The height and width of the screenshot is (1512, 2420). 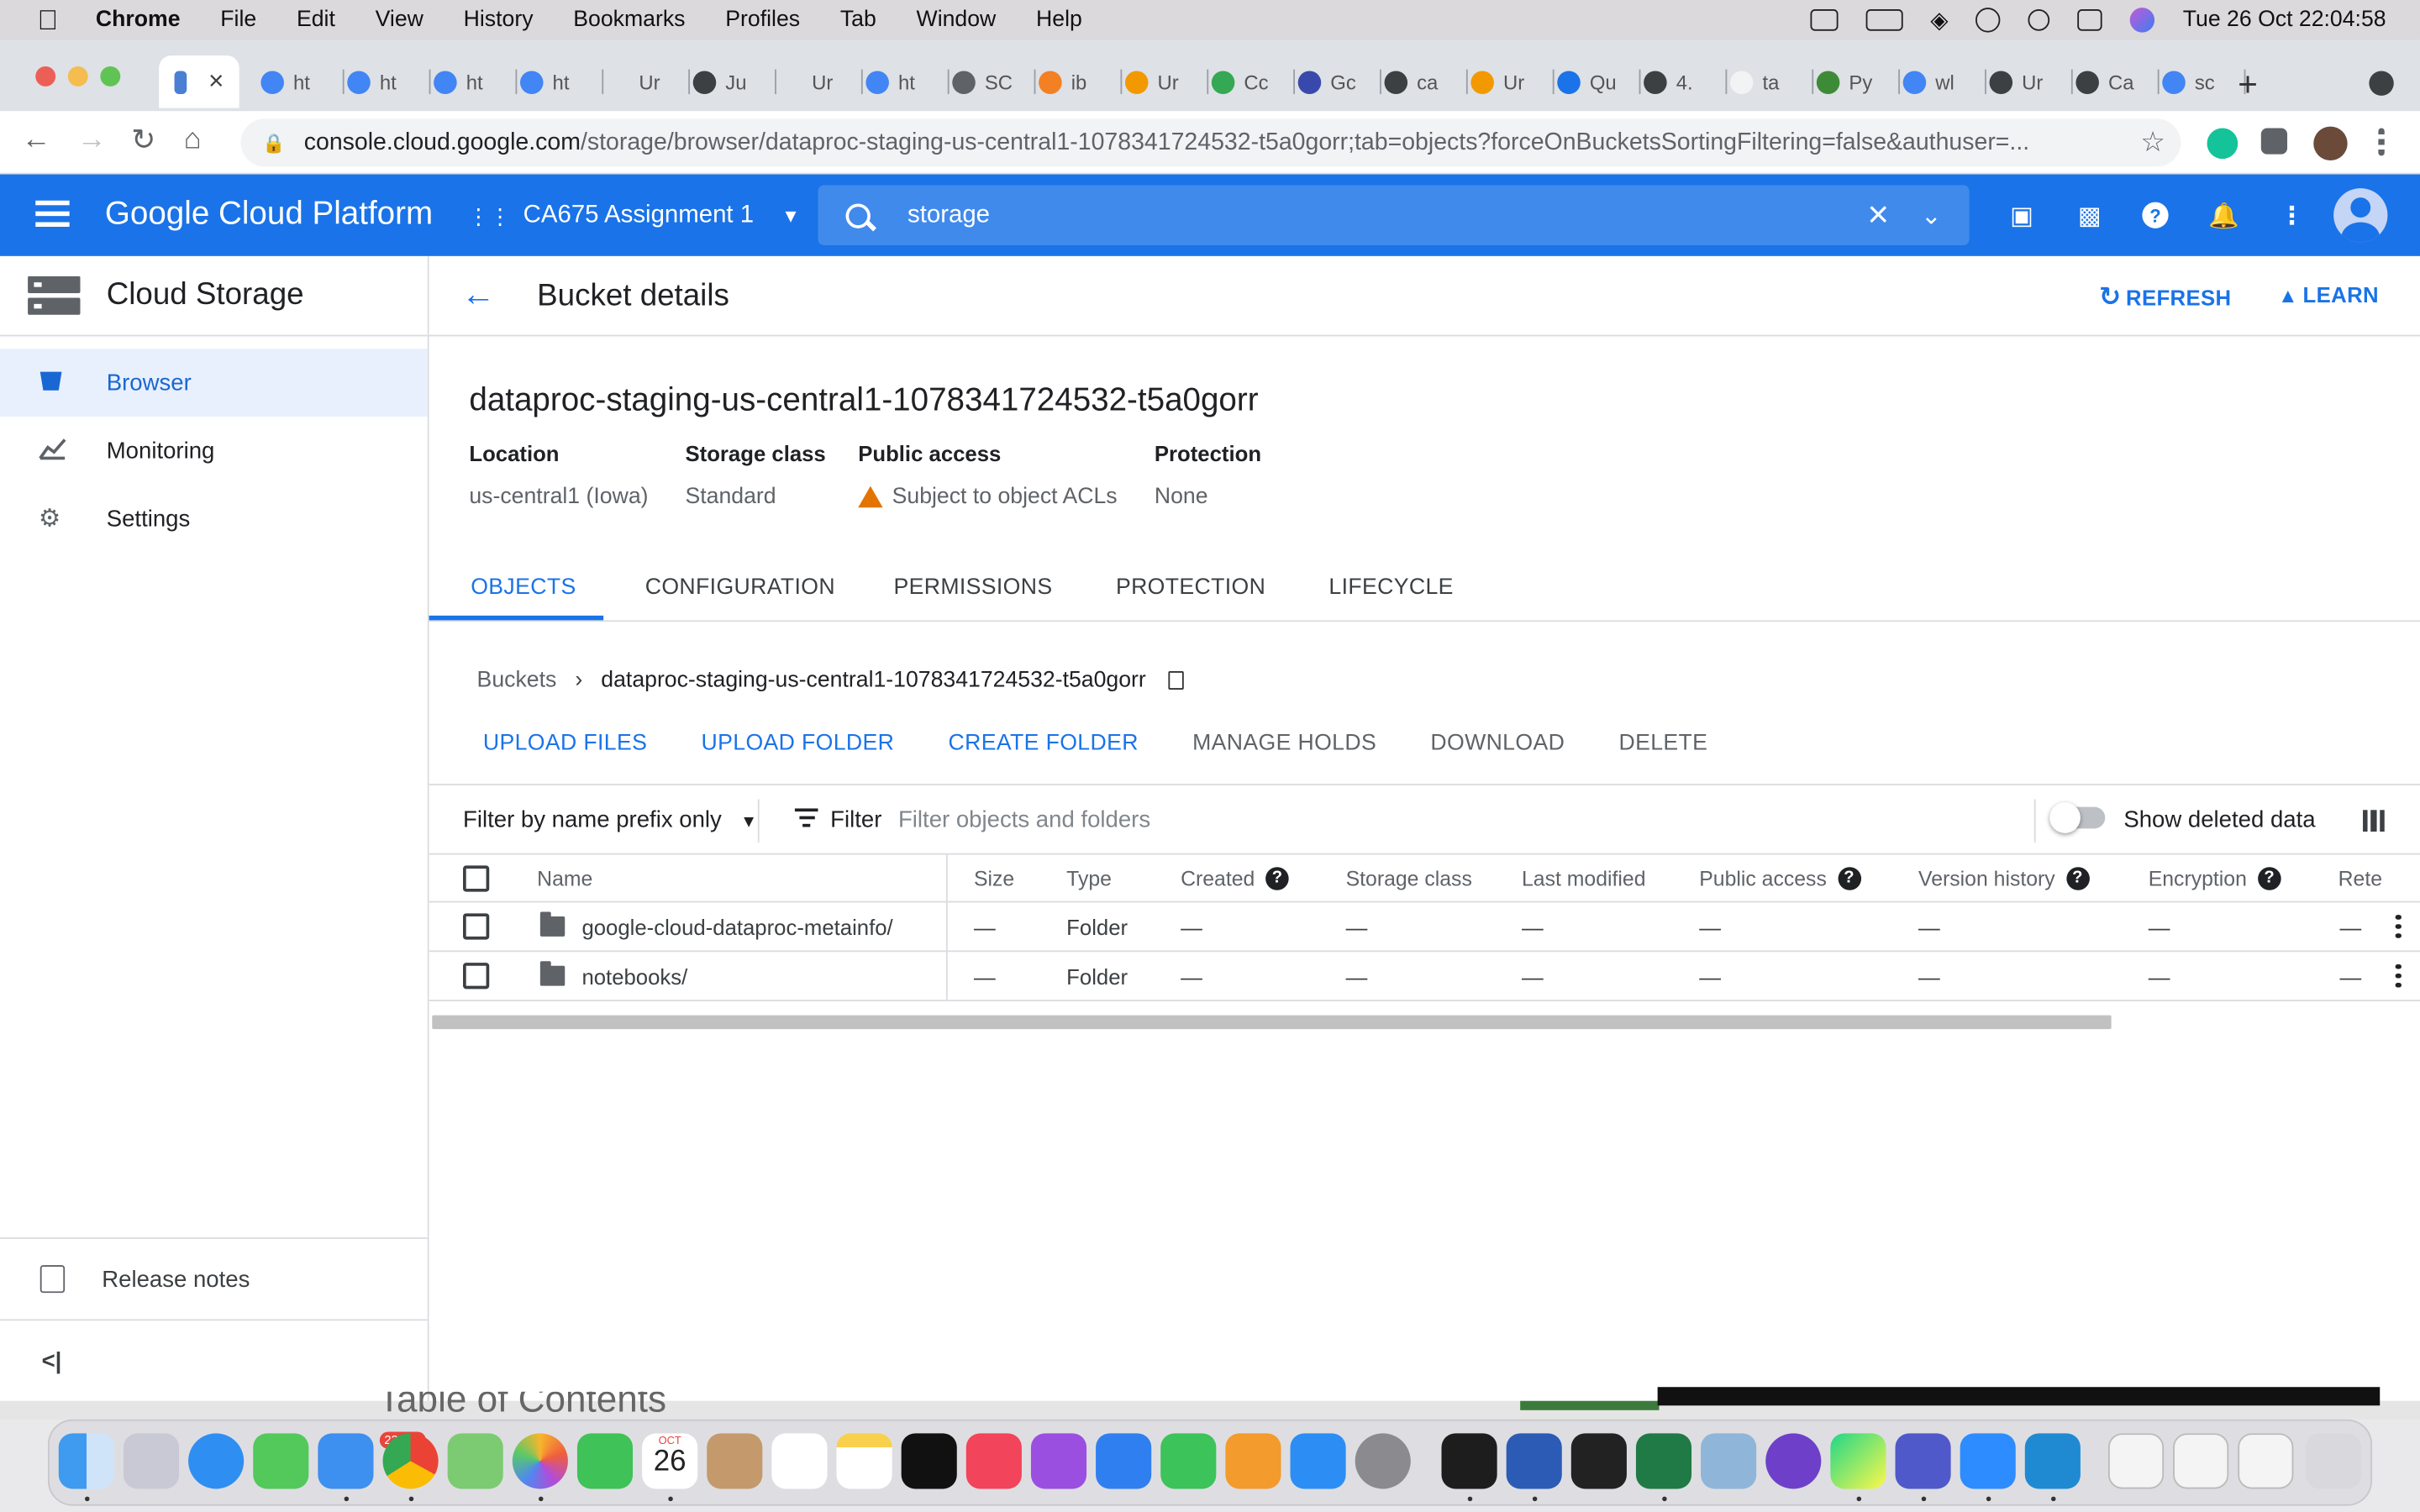 I want to click on photos-icon, so click(x=540, y=1461).